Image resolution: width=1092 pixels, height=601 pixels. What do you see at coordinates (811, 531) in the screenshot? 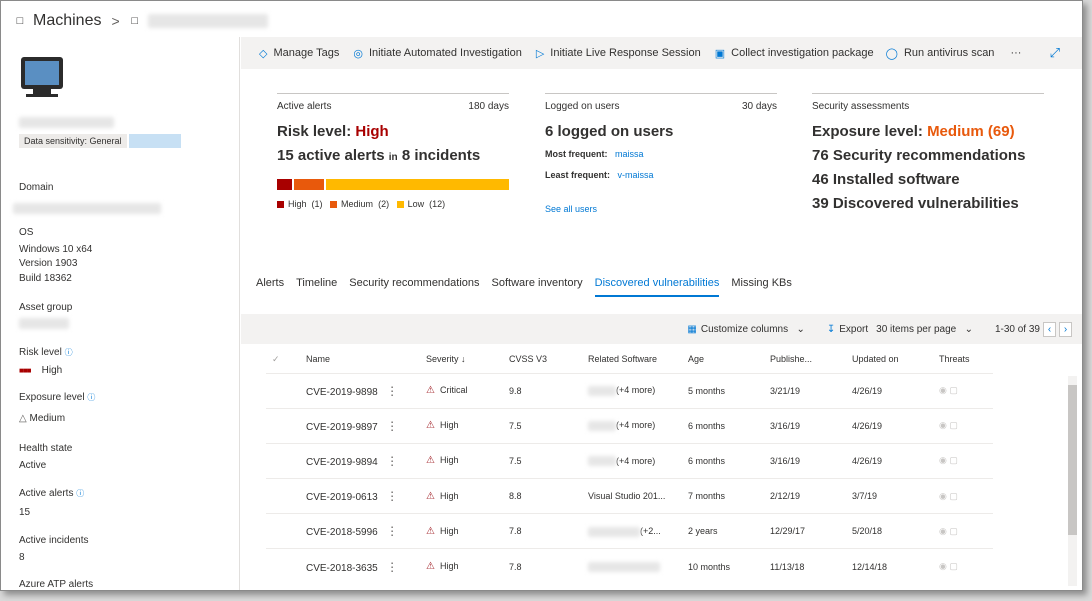
I see `published-value: 12/29/17` at bounding box center [811, 531].